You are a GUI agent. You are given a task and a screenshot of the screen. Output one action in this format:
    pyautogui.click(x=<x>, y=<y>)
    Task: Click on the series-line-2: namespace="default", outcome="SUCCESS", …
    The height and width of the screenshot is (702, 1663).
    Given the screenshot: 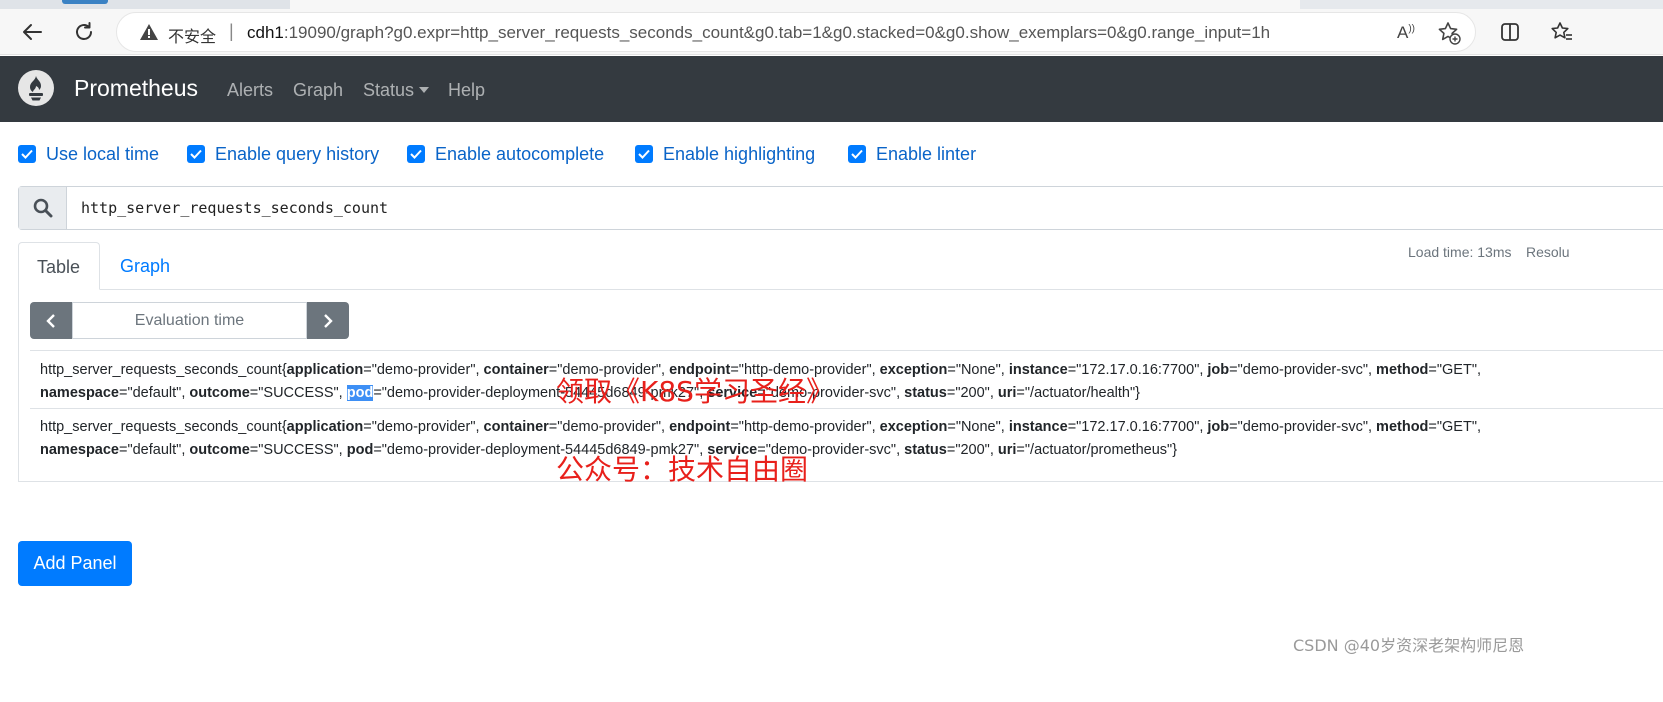 What is the action you would take?
    pyautogui.click(x=609, y=450)
    